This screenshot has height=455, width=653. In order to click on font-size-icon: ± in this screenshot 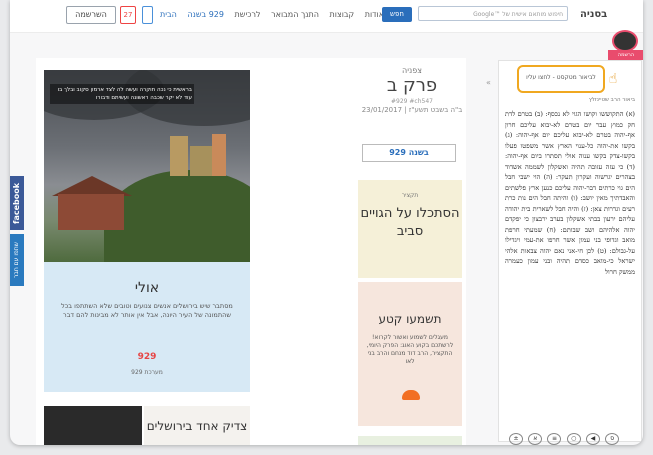, I will do `click(516, 439)`.